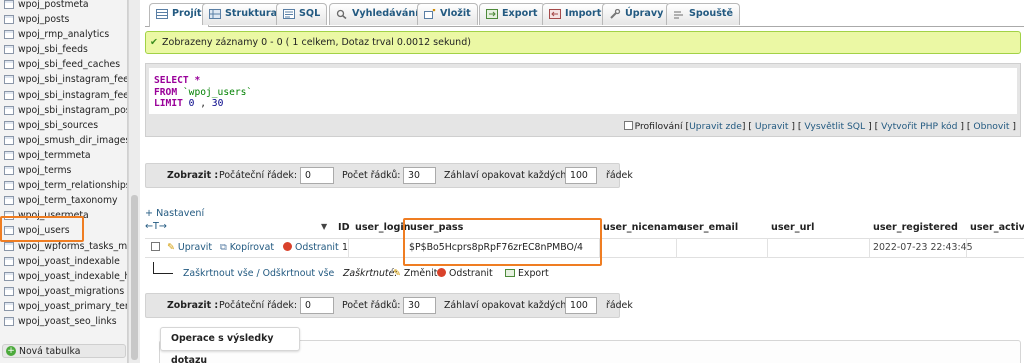 This screenshot has height=363, width=1024. I want to click on sidebar-table-item: wpoj_sbi_feed_caches, so click(63, 64).